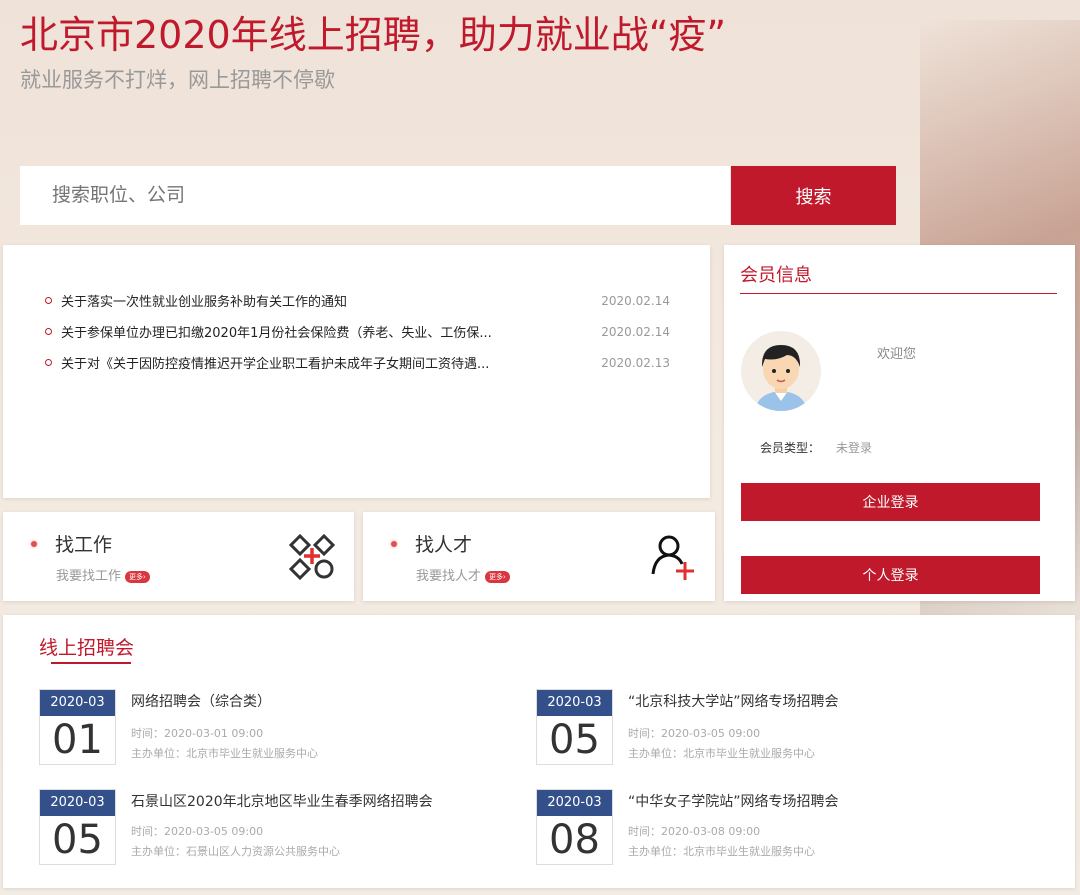 The height and width of the screenshot is (895, 1080). Describe the element at coordinates (539, 556) in the screenshot. I see `find-talent-card: 找人才 我要找人才 更多›` at that location.